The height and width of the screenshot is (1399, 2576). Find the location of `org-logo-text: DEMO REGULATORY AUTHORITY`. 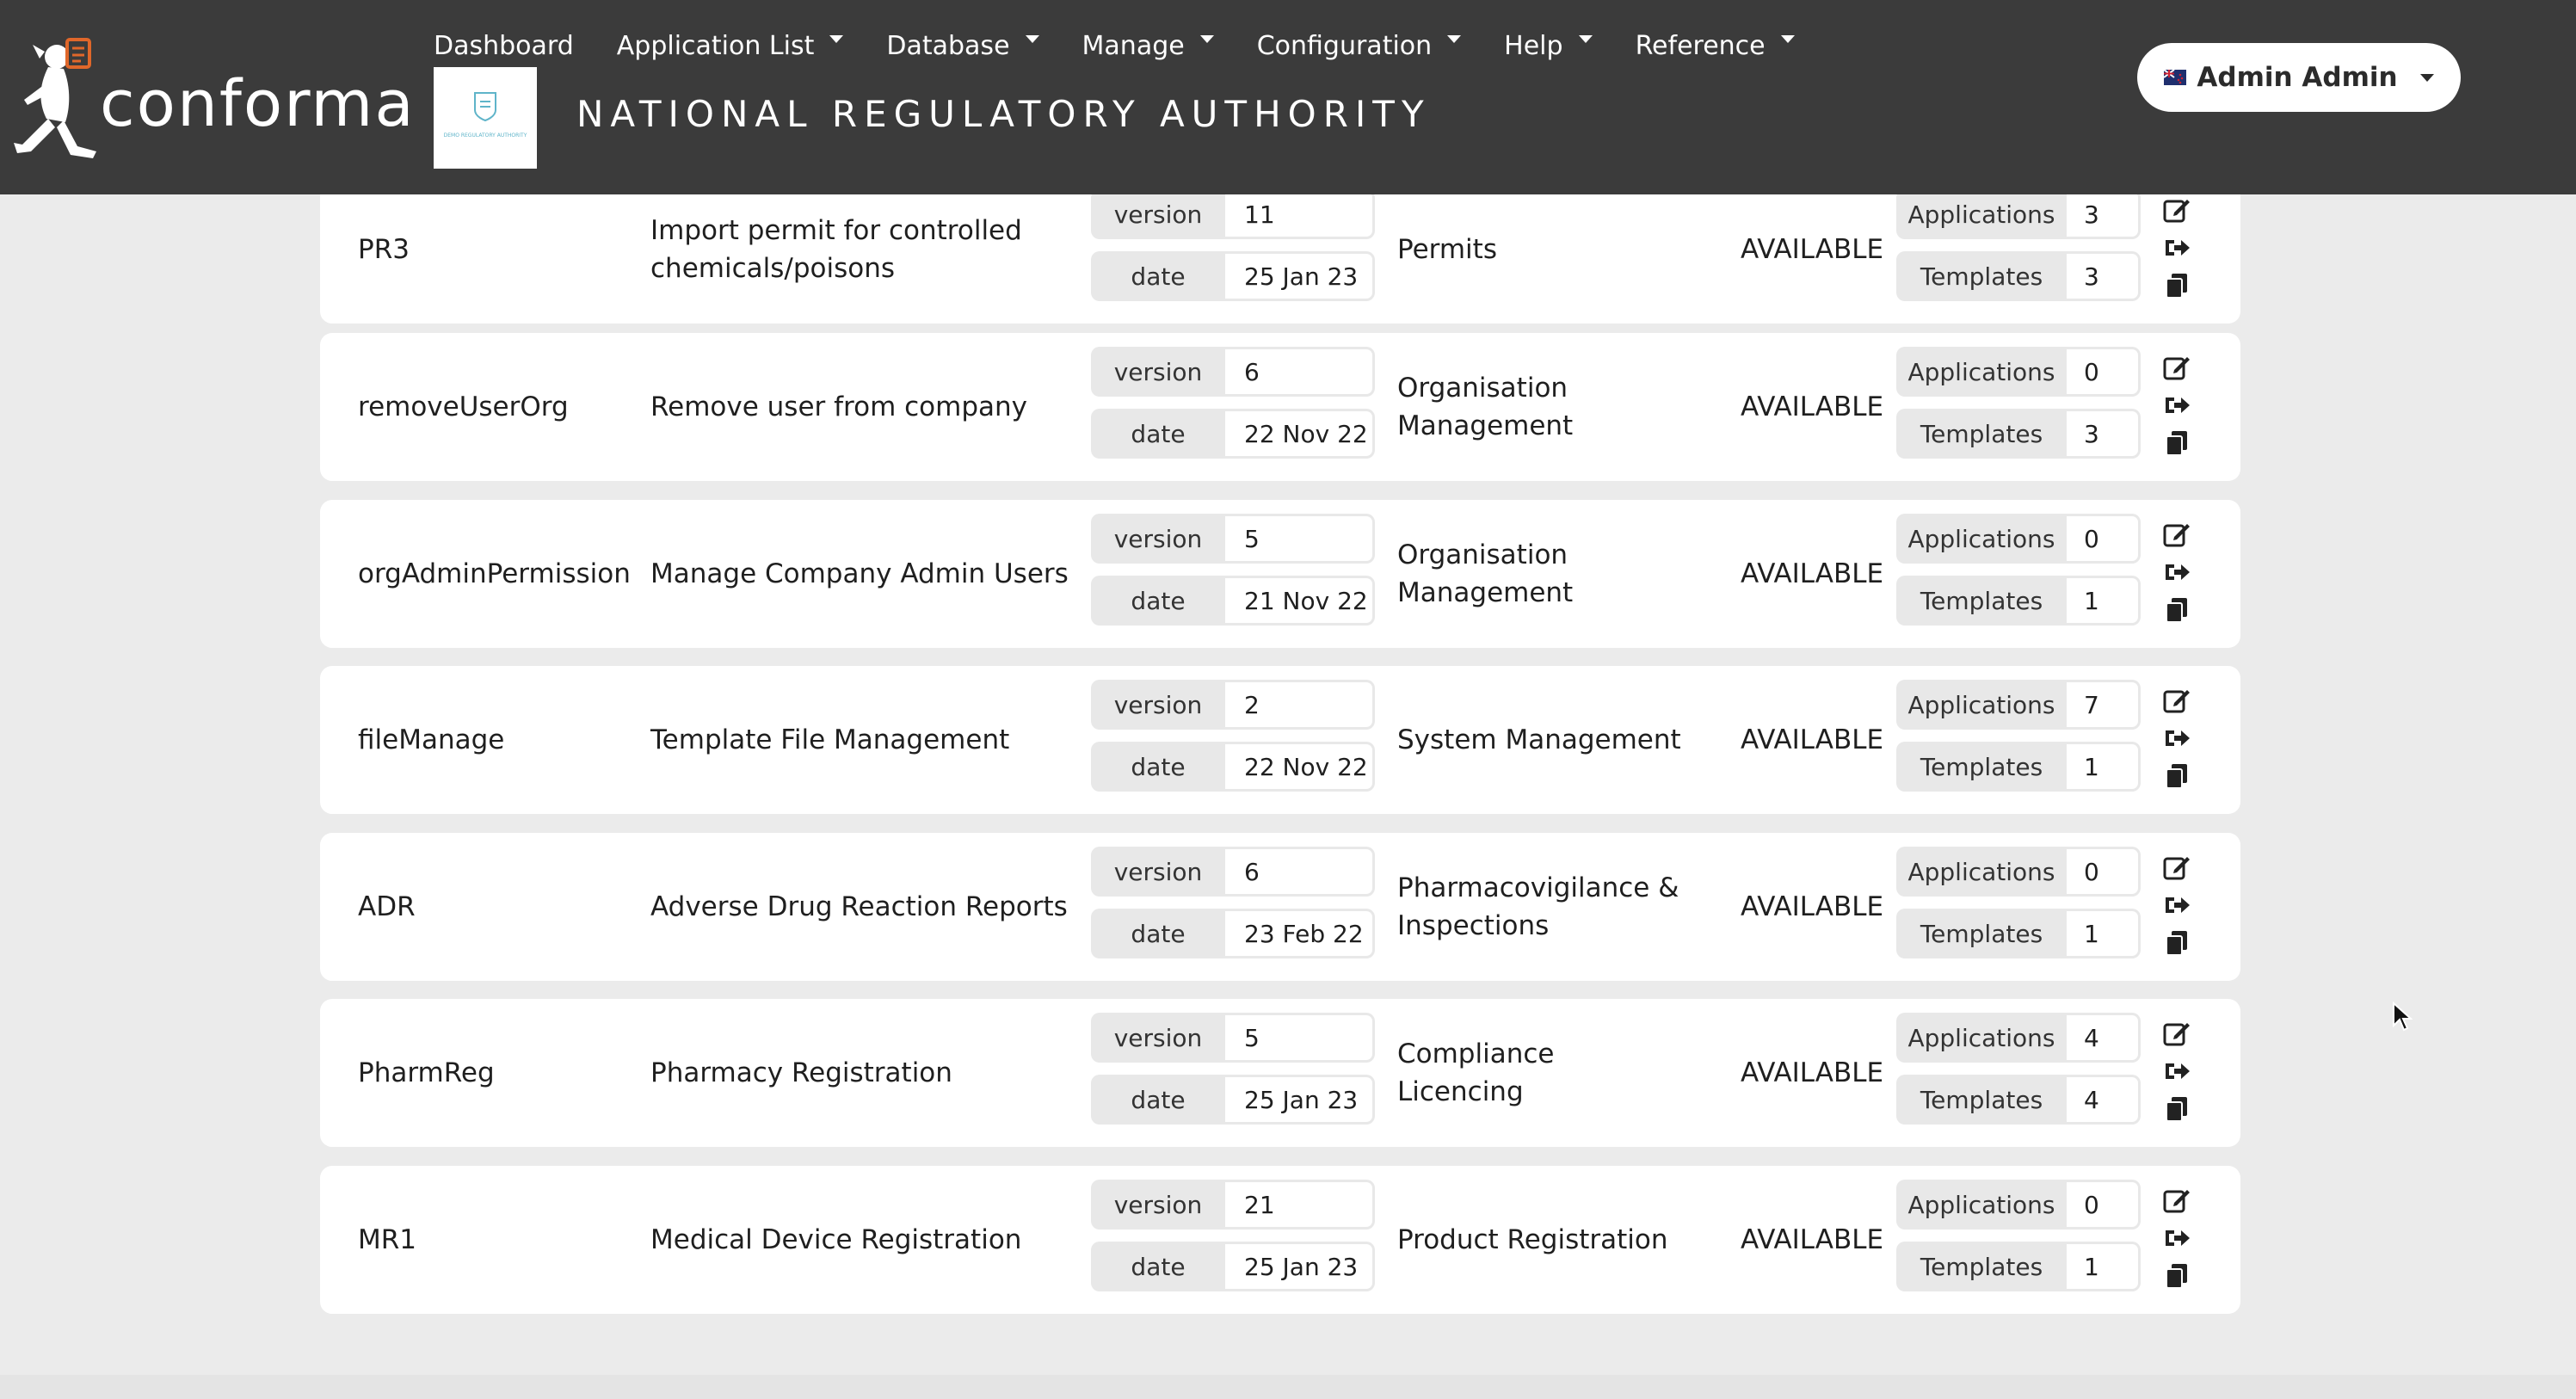

org-logo-text: DEMO REGULATORY AUTHORITY is located at coordinates (485, 136).